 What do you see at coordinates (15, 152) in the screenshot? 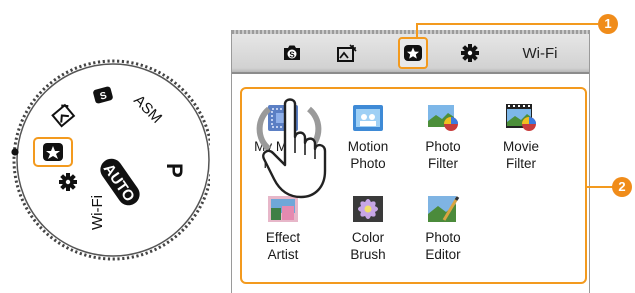
I see `dial-indicator-dot` at bounding box center [15, 152].